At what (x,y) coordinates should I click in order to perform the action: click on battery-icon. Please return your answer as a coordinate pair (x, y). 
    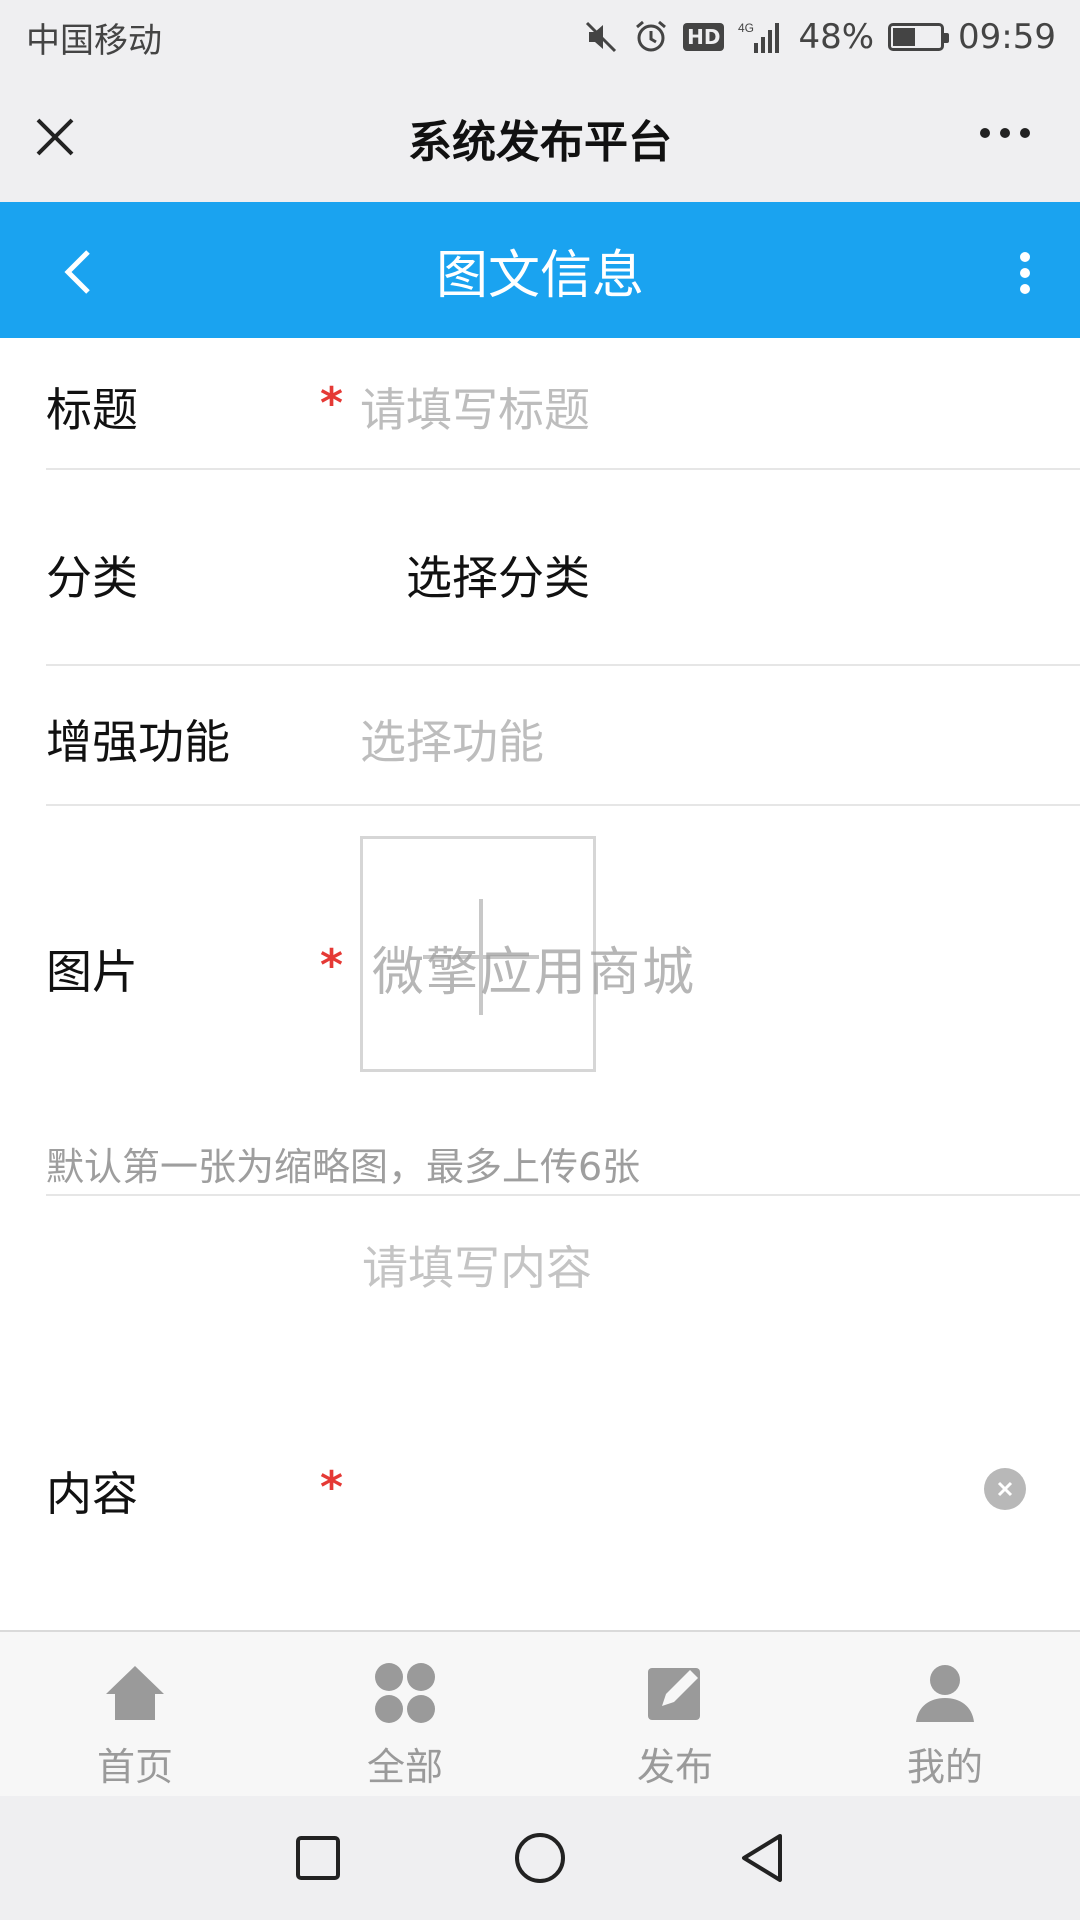
    Looking at the image, I should click on (919, 37).